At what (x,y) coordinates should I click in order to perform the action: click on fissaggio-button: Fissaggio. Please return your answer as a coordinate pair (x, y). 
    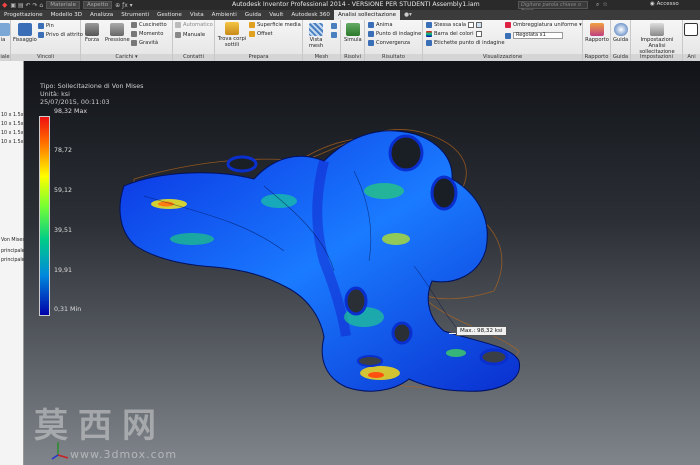
    Looking at the image, I should click on (25, 33).